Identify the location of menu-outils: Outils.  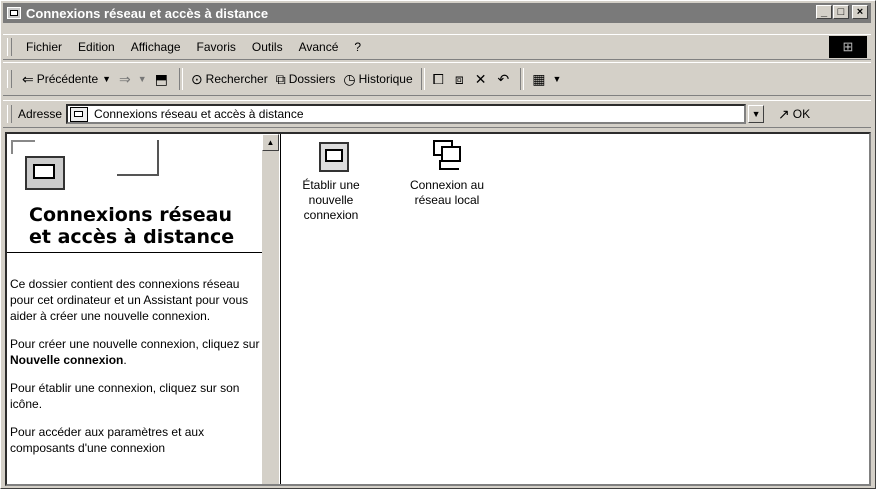
(267, 47).